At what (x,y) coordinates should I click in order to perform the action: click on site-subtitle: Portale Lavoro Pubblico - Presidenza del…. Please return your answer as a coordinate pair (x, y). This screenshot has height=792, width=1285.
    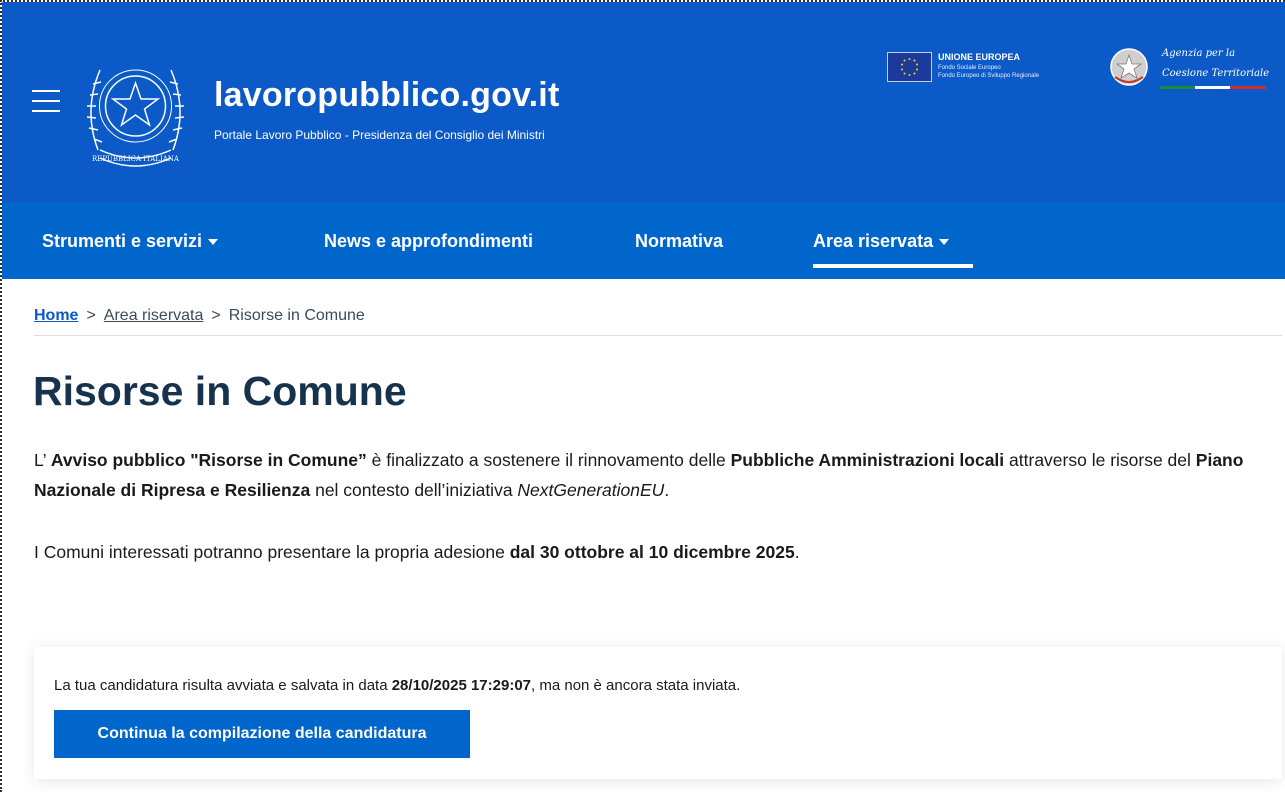
    Looking at the image, I should click on (379, 135).